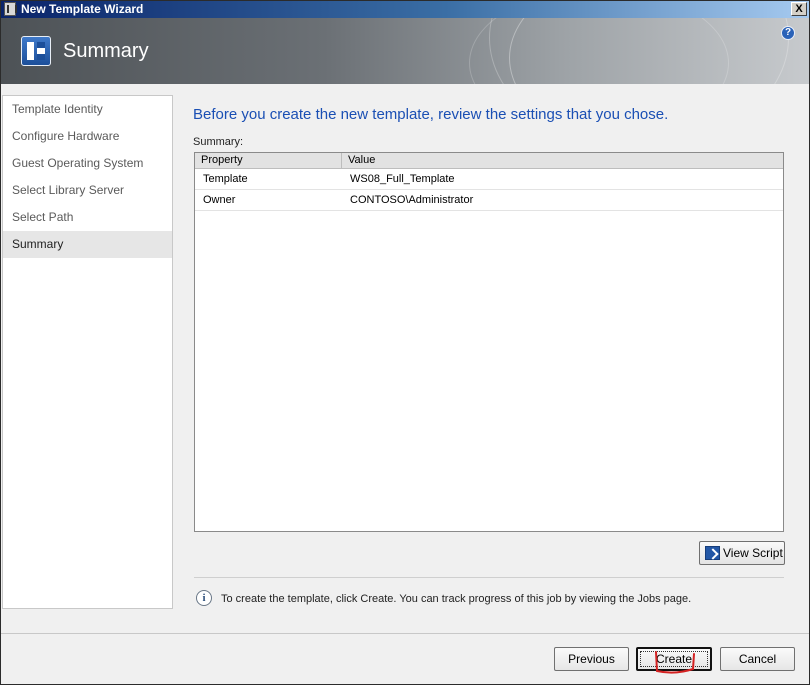  Describe the element at coordinates (788, 33) in the screenshot. I see `help-icon: ?` at that location.